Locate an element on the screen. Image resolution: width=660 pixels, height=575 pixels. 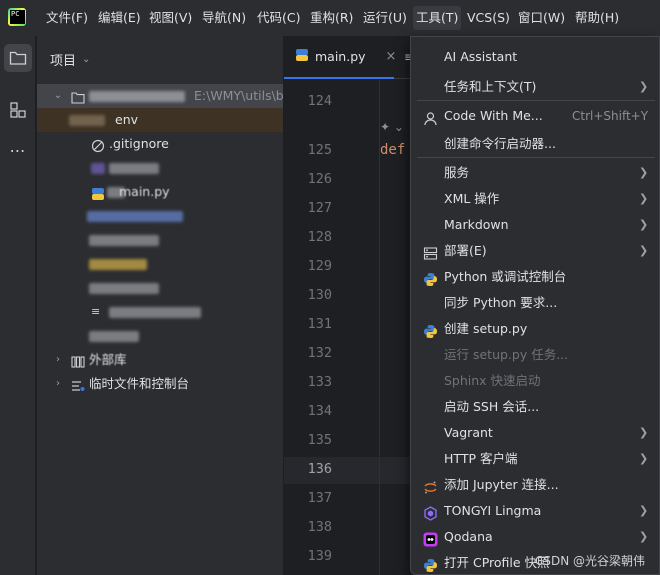
tree-row-main-py: main.py is located at coordinates (160, 192).